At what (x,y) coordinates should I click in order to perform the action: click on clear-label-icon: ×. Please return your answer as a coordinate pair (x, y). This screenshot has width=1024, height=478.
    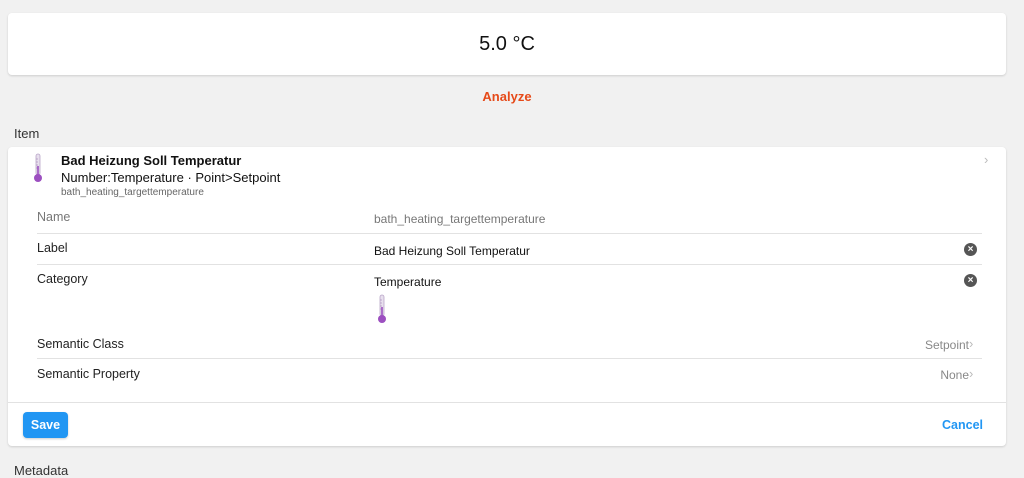
    Looking at the image, I should click on (970, 249).